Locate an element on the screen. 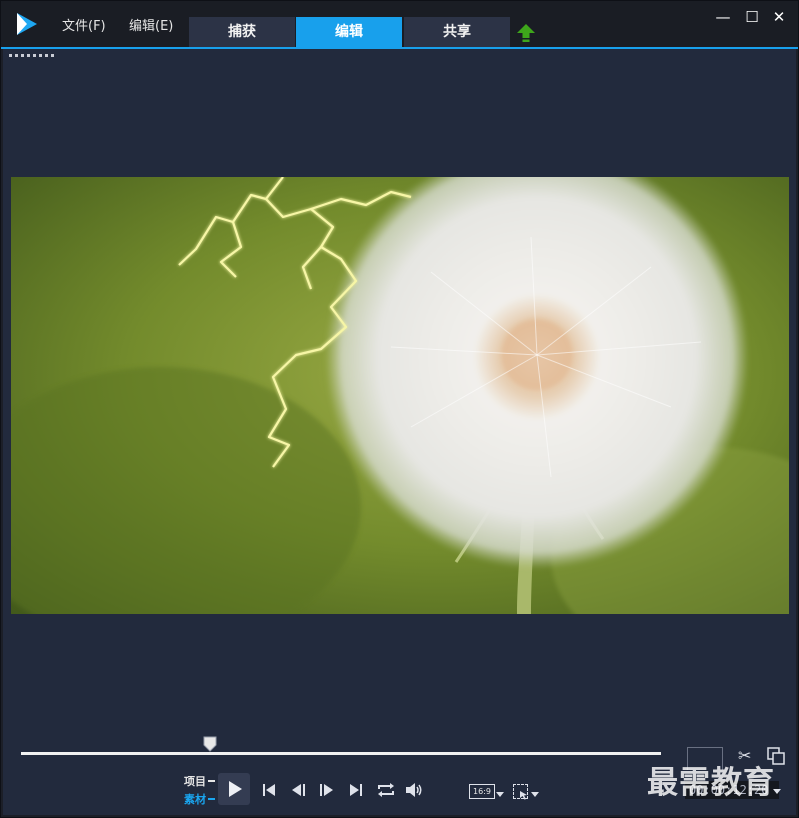 The image size is (799, 818). menu-edit: 编辑(E) is located at coordinates (151, 24).